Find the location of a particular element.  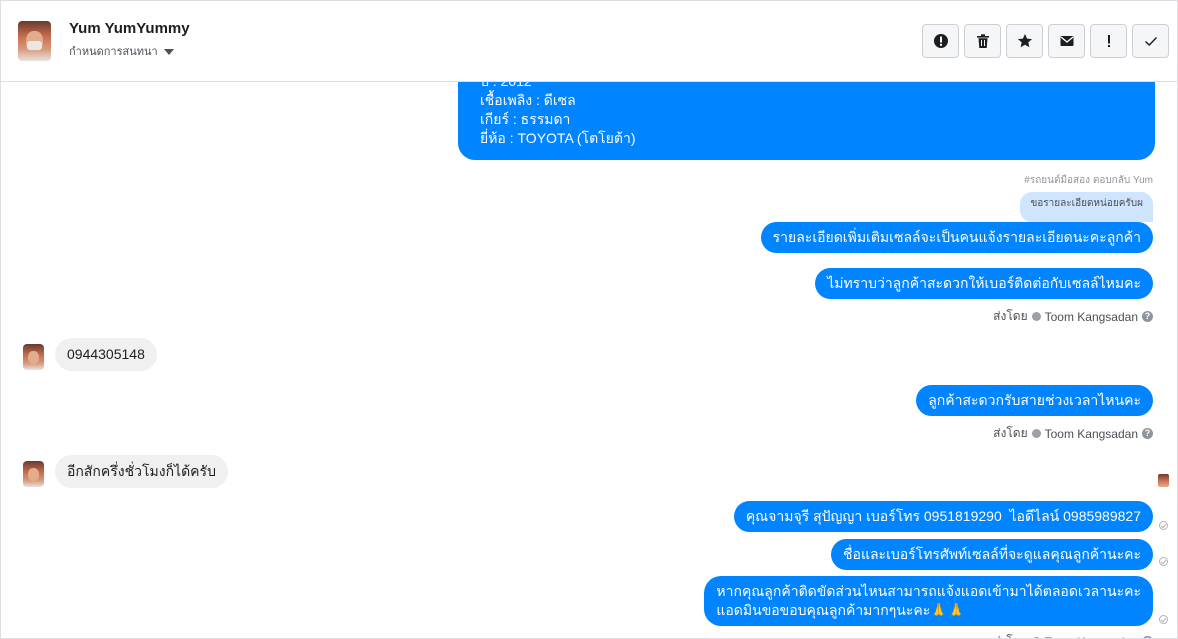

exclamation-icon is located at coordinates (1108, 41).